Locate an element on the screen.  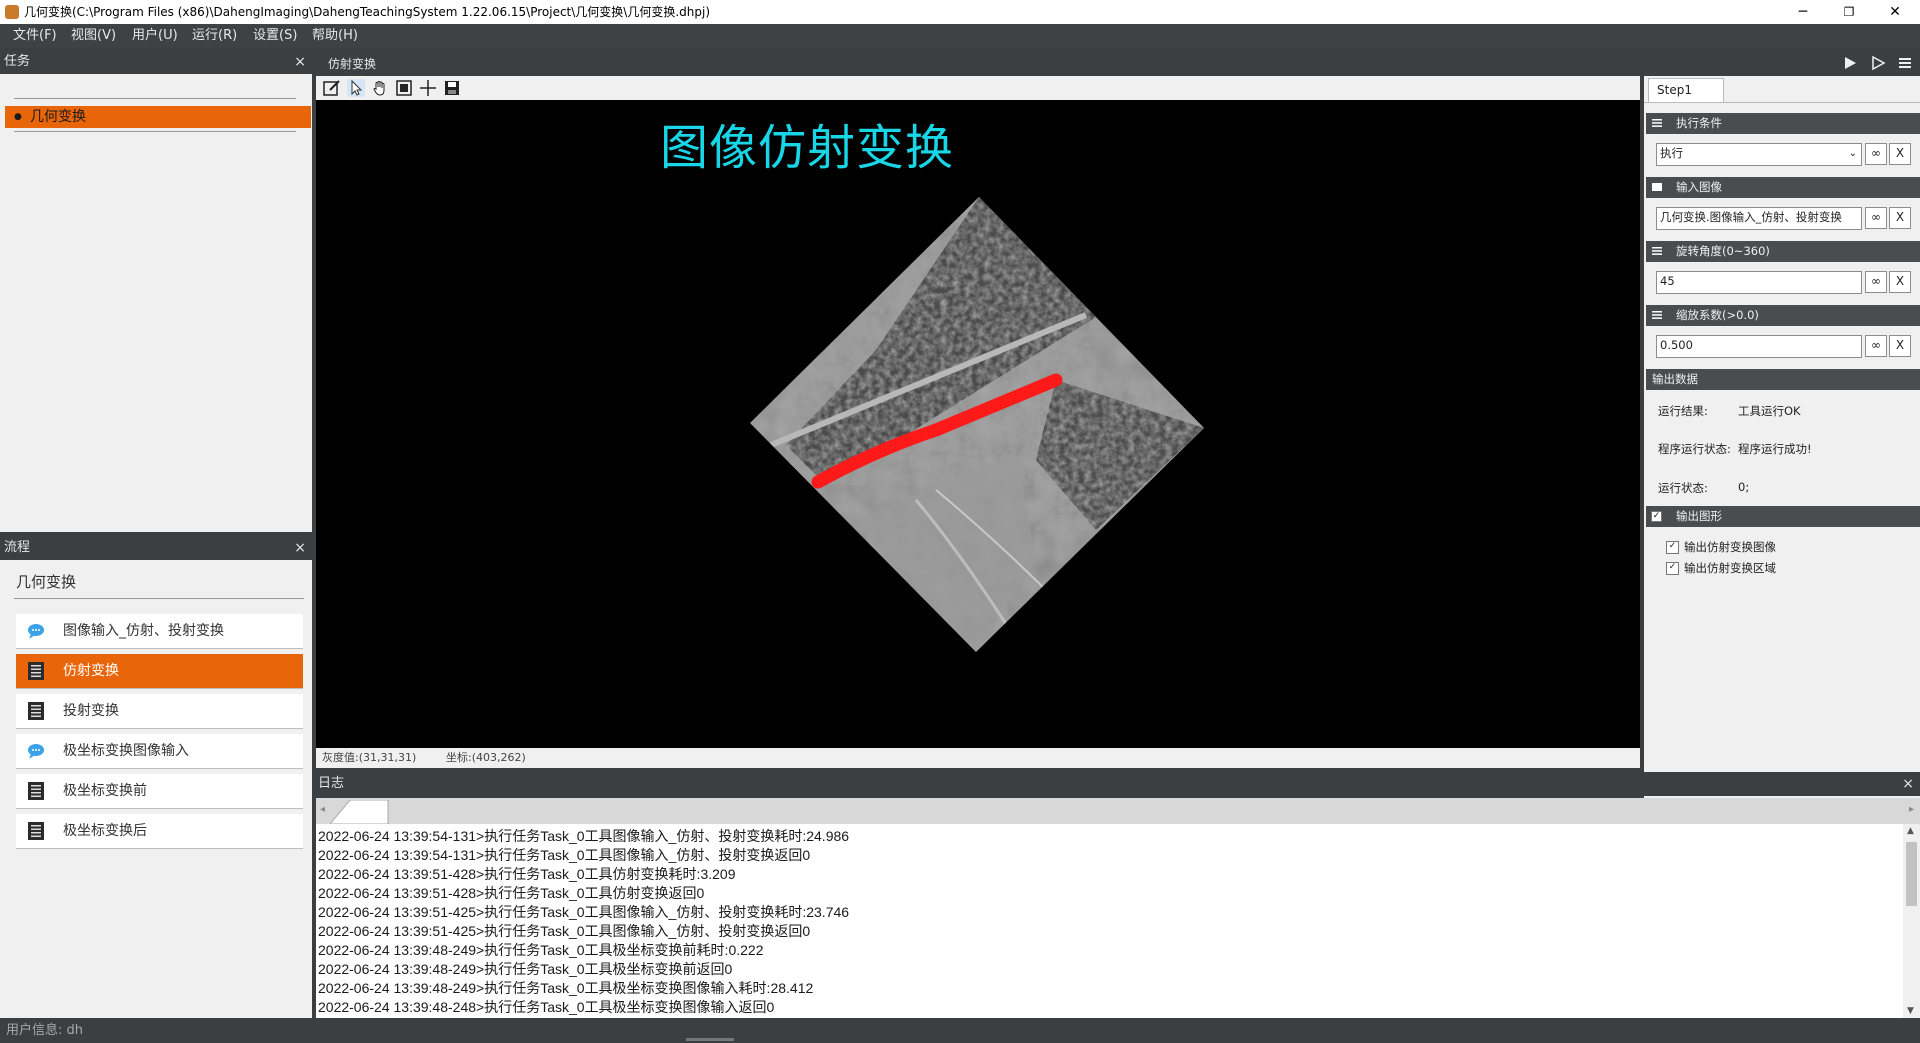
menubar: 文件(F) 视图(V) 用户(U) 运行(R) 设置(S) 帮助(H) is located at coordinates (960, 36).